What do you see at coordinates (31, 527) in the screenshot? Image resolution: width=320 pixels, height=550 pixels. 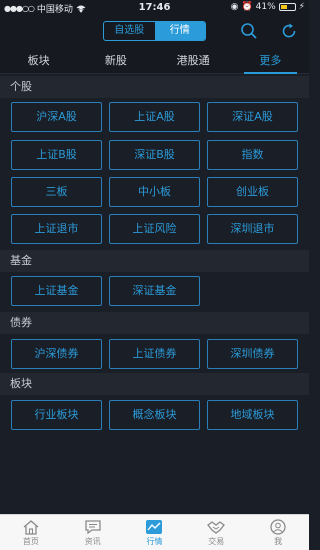 I see `home-icon` at bounding box center [31, 527].